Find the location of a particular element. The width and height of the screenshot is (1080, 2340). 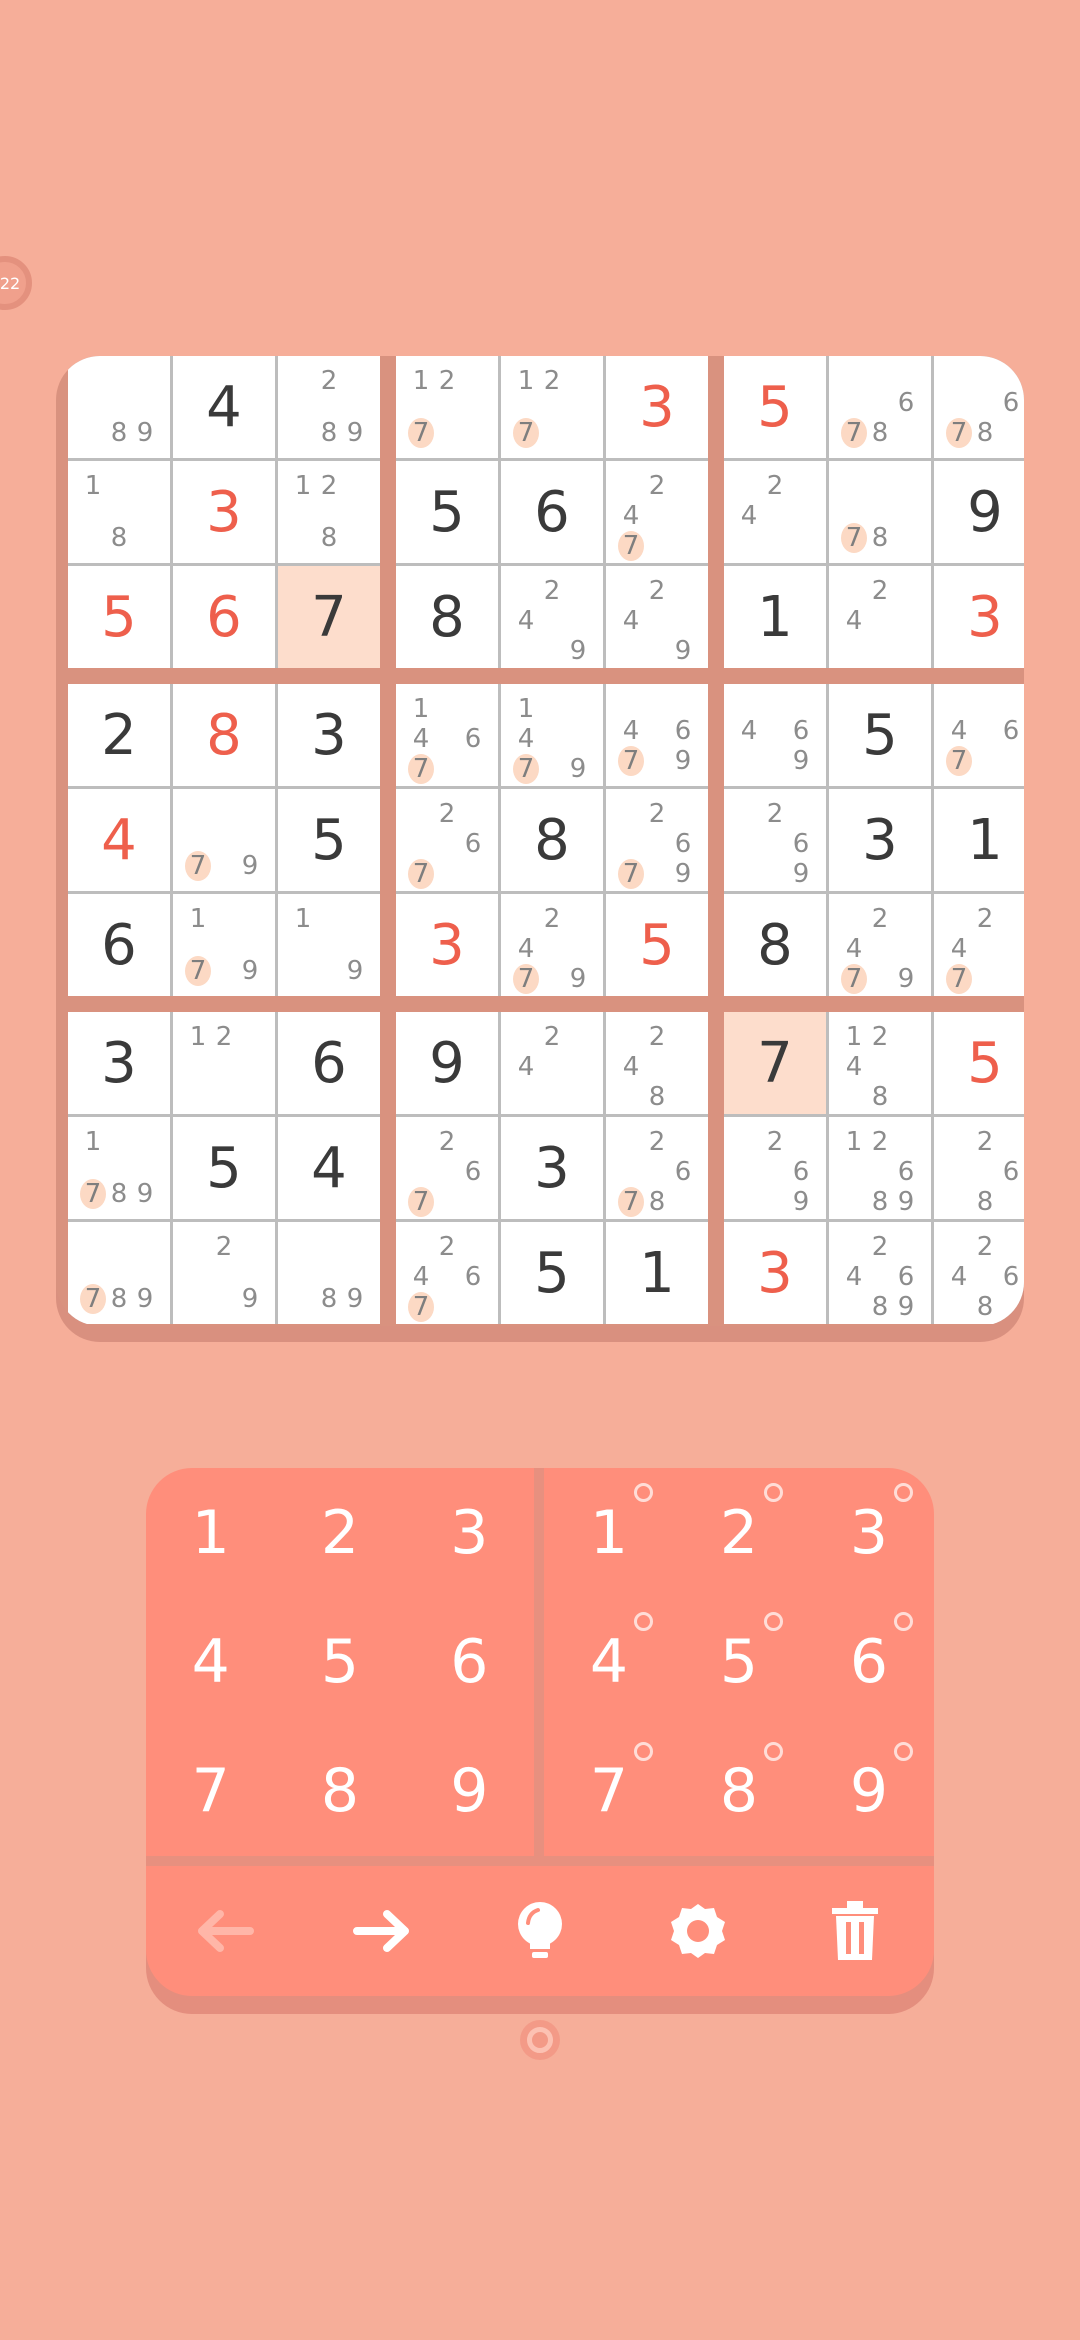

digit-6-button: 6 is located at coordinates (469, 1661).